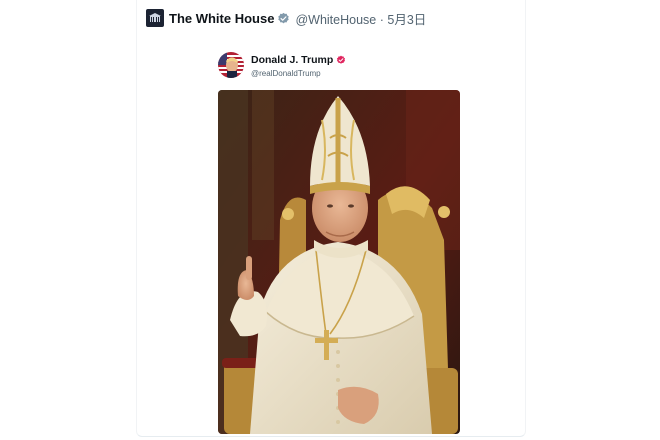  What do you see at coordinates (221, 18) in the screenshot?
I see `author-name: The White House` at bounding box center [221, 18].